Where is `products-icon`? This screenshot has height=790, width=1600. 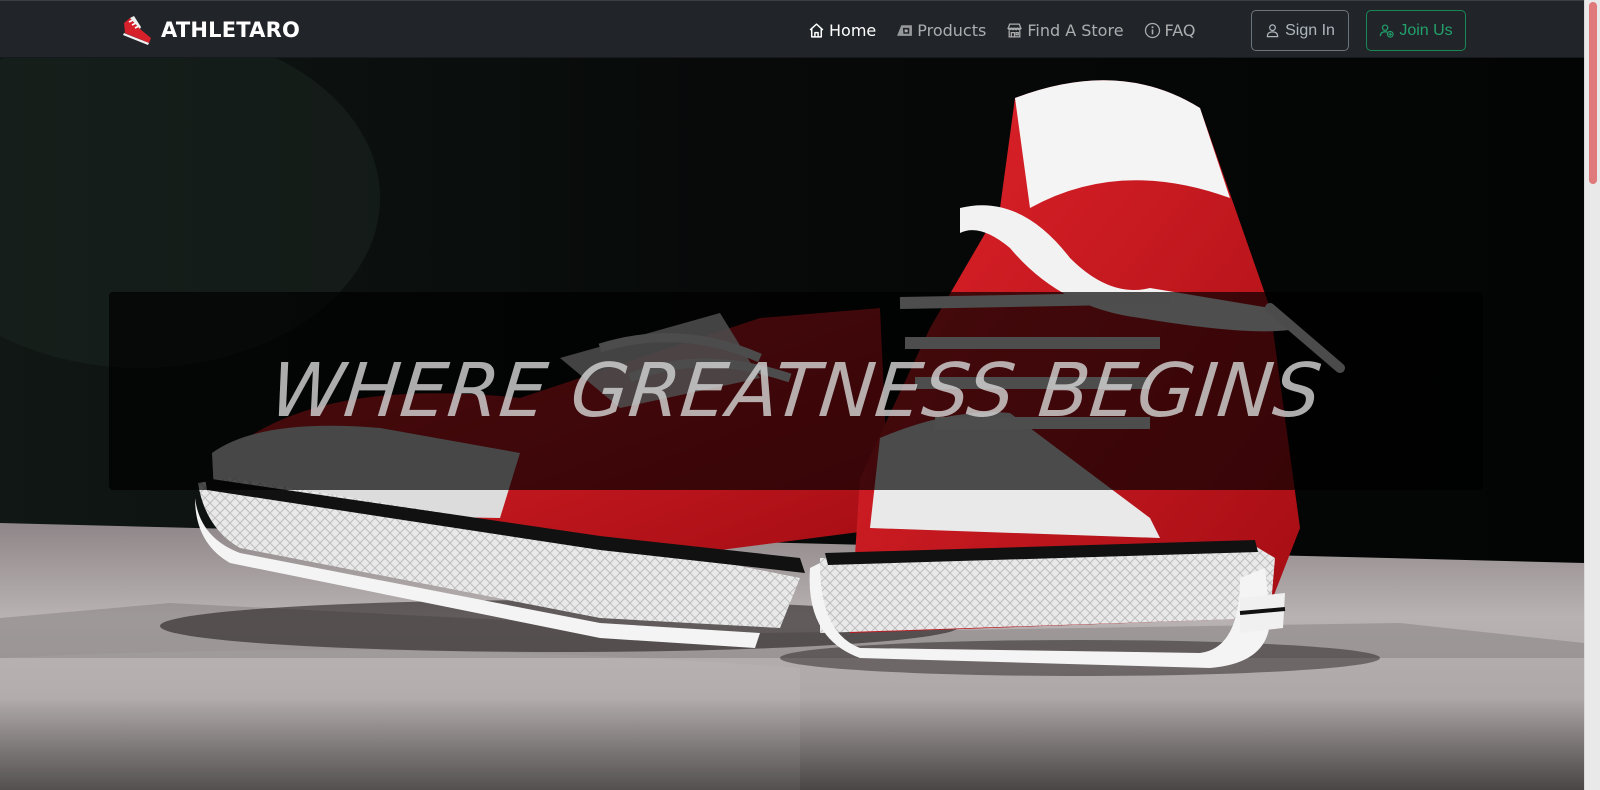
products-icon is located at coordinates (905, 30).